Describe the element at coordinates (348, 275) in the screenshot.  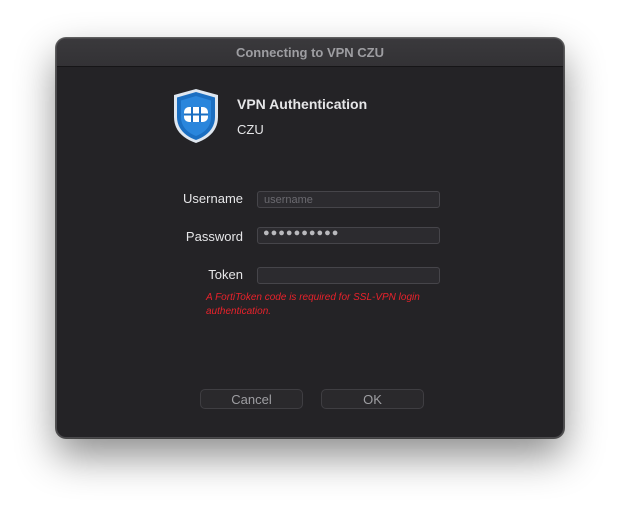
I see `token-input` at that location.